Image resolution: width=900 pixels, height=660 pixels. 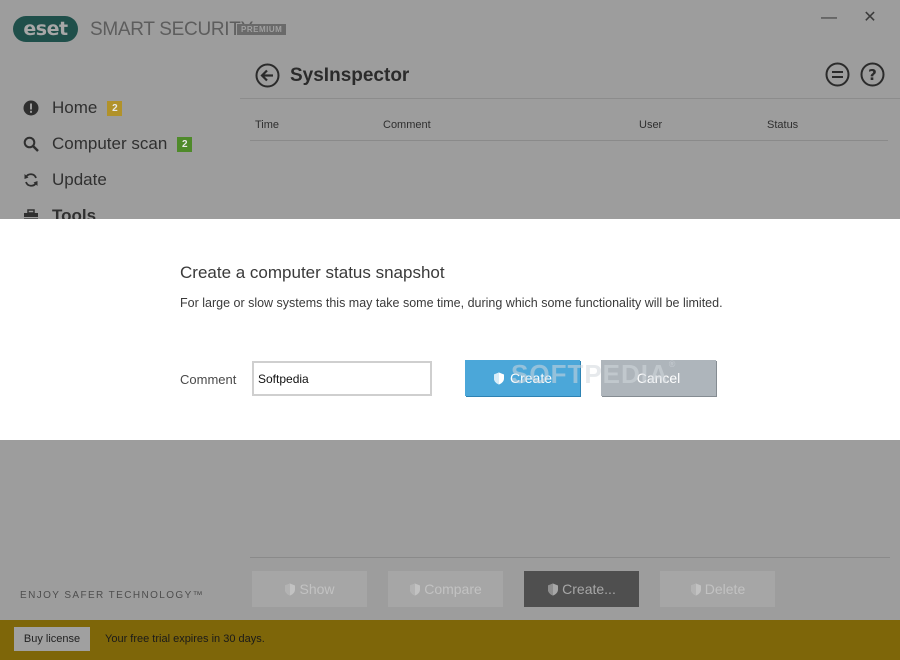 I want to click on show-button: Show, so click(x=309, y=589).